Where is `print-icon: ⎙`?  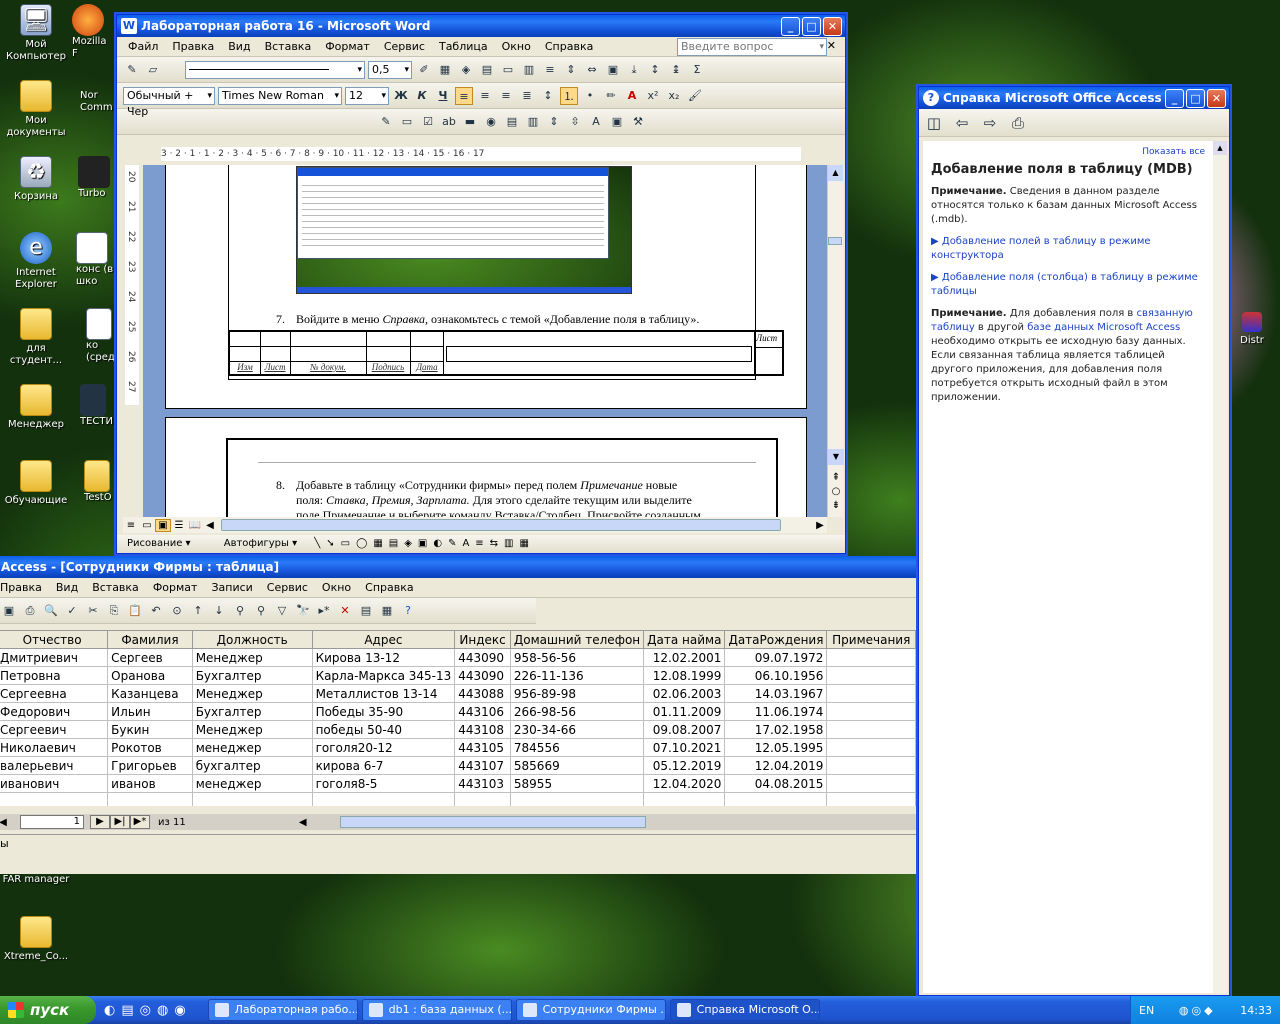
print-icon: ⎙ is located at coordinates (1018, 123).